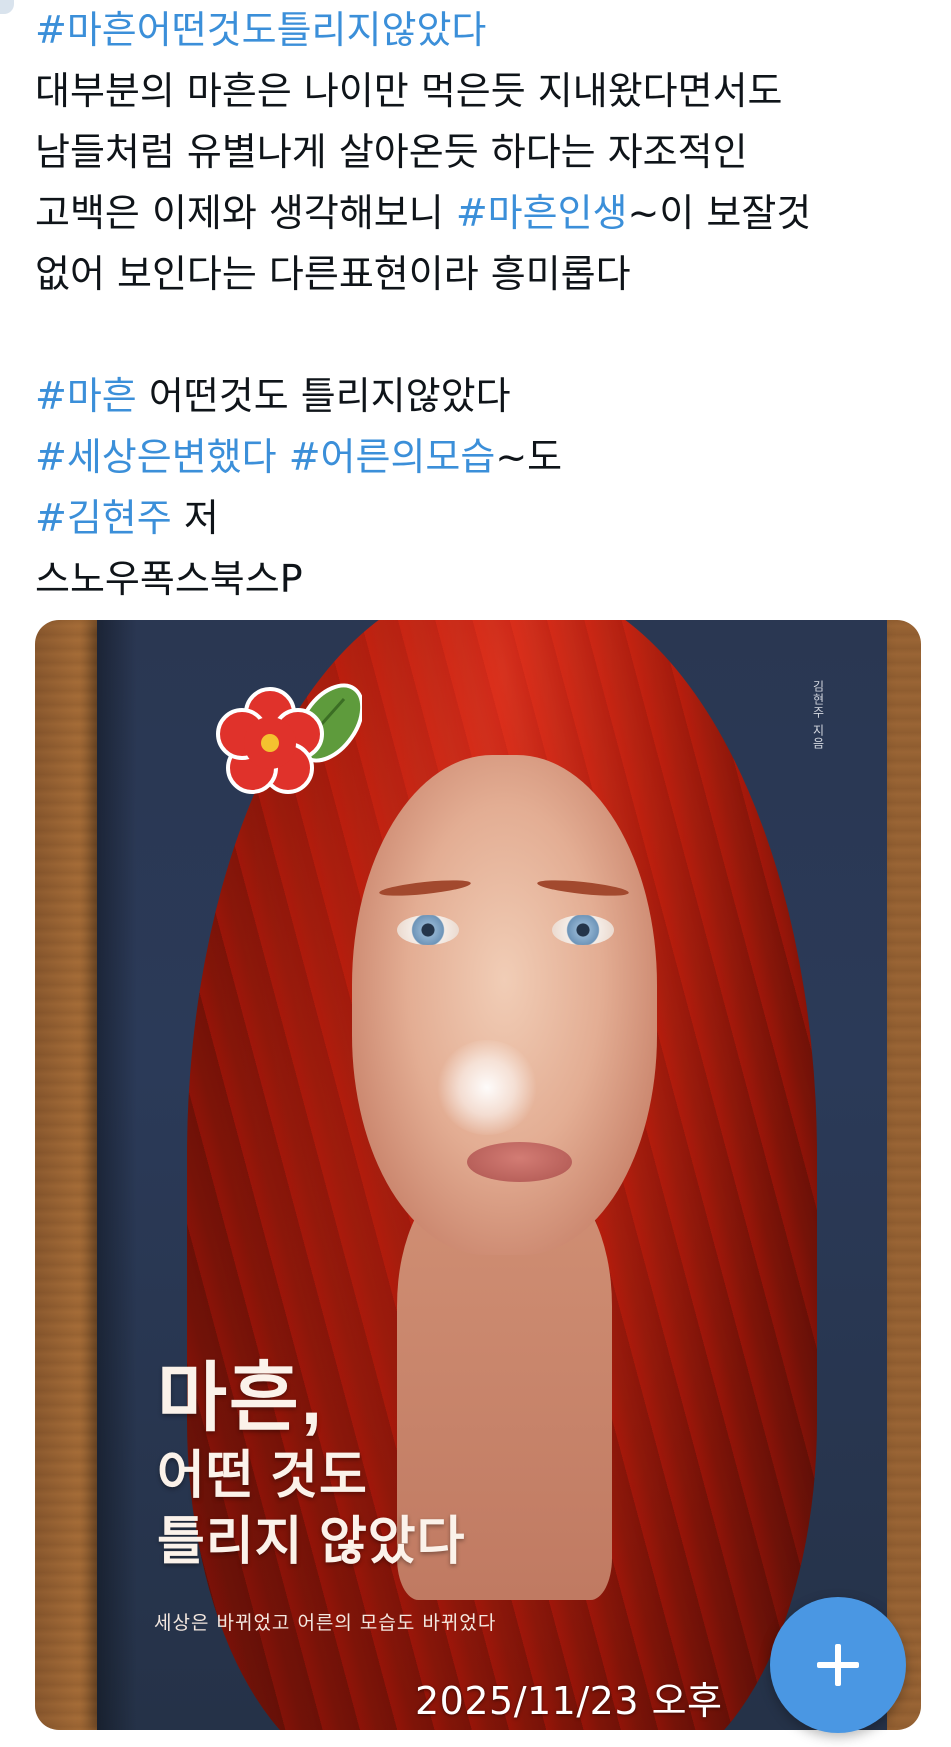 Image resolution: width=951 pixels, height=1747 pixels. What do you see at coordinates (156, 457) in the screenshot?
I see `hashtag-link: #세상은변했다` at bounding box center [156, 457].